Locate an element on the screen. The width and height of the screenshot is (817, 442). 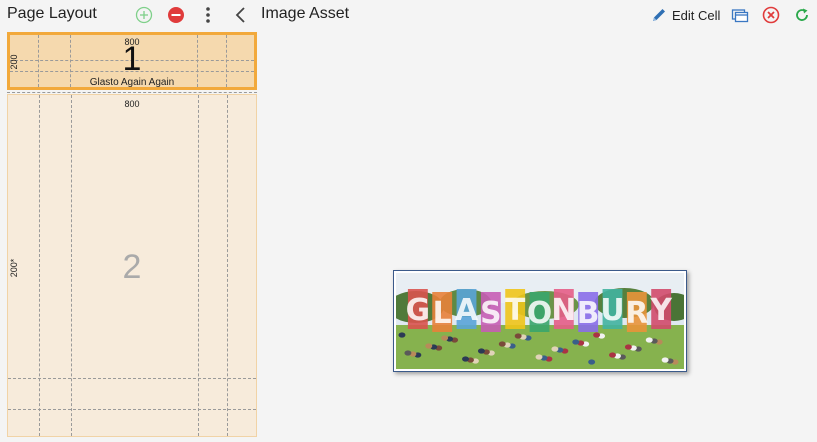
add-cell-button is located at coordinates (144, 15).